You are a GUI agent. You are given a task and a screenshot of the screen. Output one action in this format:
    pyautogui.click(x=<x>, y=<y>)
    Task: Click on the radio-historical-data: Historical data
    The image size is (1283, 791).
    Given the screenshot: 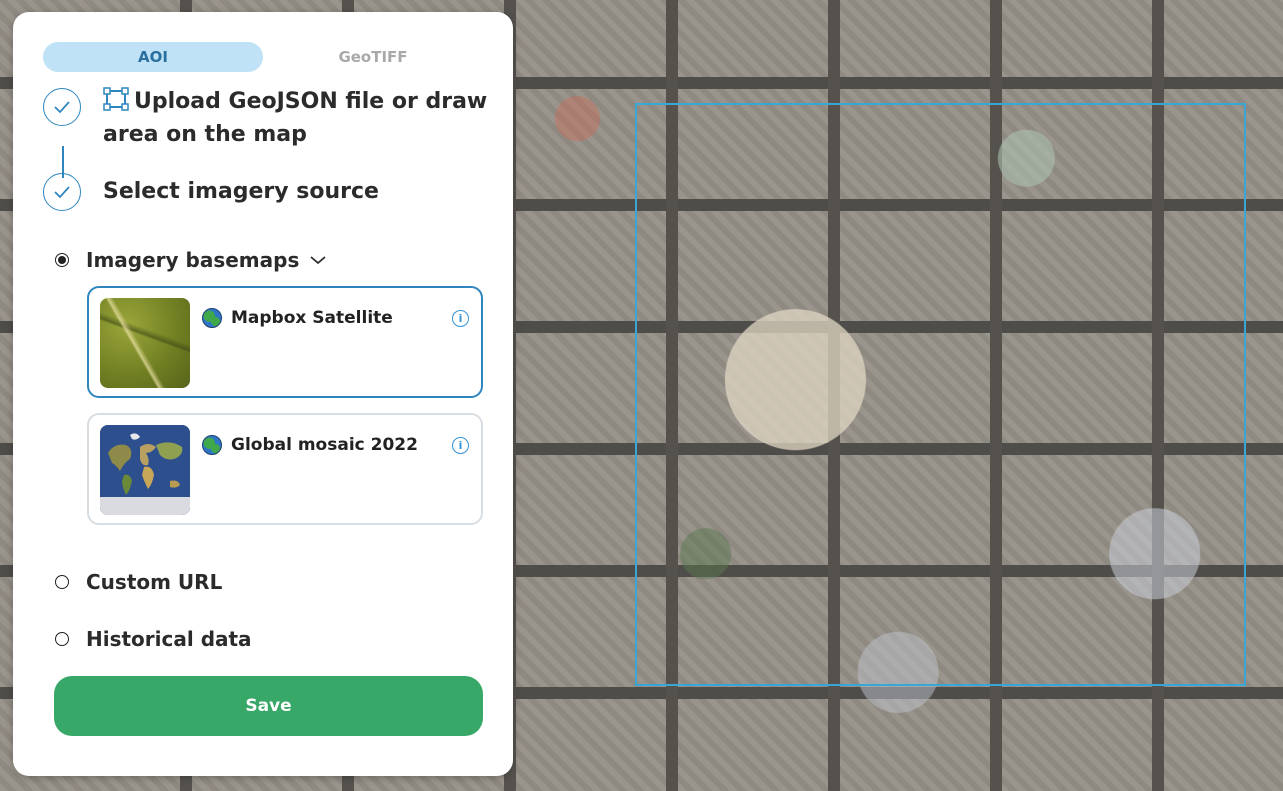 What is the action you would take?
    pyautogui.click(x=153, y=639)
    